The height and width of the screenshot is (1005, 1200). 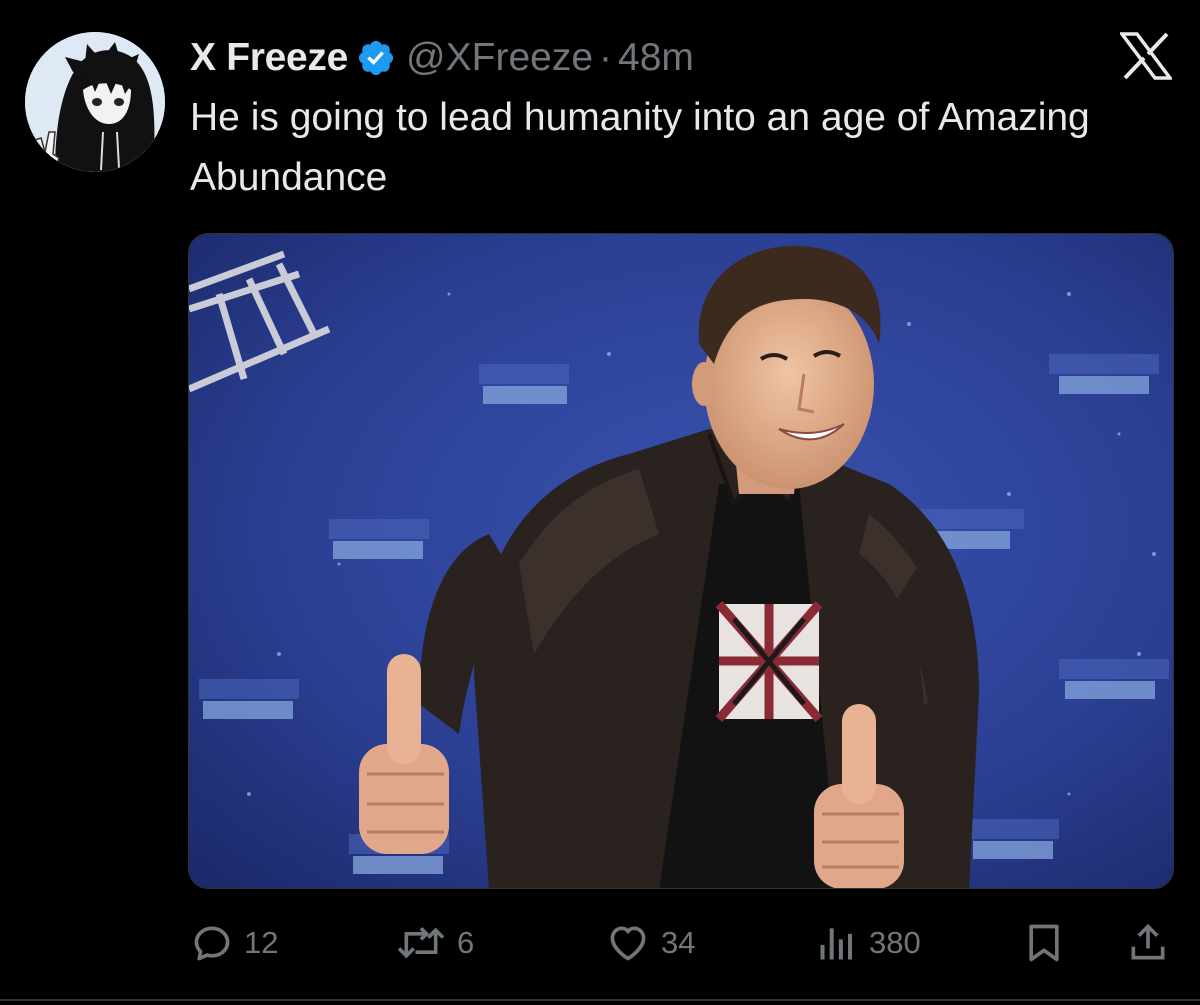 I want to click on like-count: 34, so click(x=678, y=942).